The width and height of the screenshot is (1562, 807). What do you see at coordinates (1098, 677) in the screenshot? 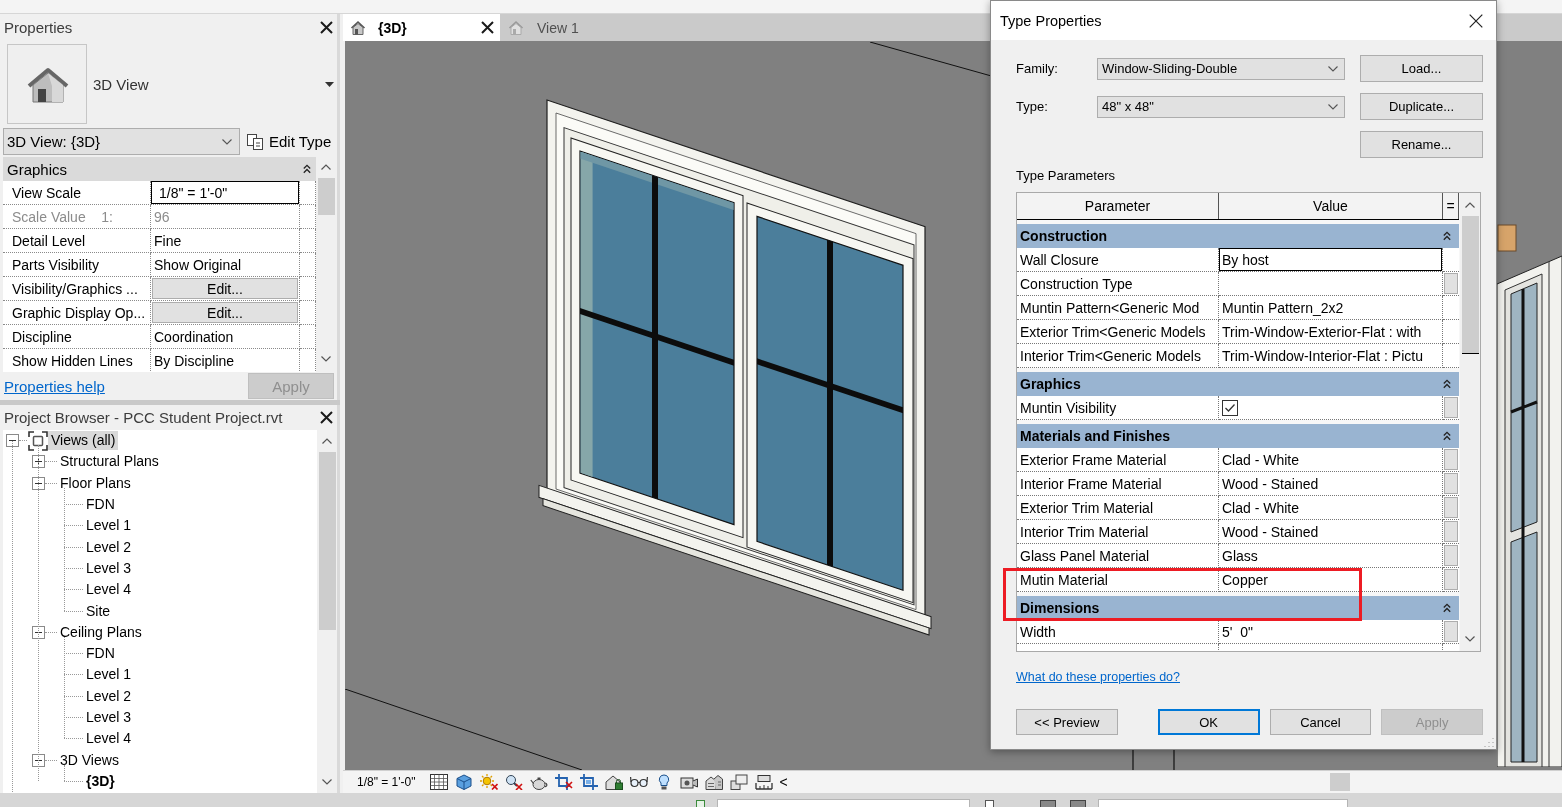
I see `help-link: What do these properties do?` at bounding box center [1098, 677].